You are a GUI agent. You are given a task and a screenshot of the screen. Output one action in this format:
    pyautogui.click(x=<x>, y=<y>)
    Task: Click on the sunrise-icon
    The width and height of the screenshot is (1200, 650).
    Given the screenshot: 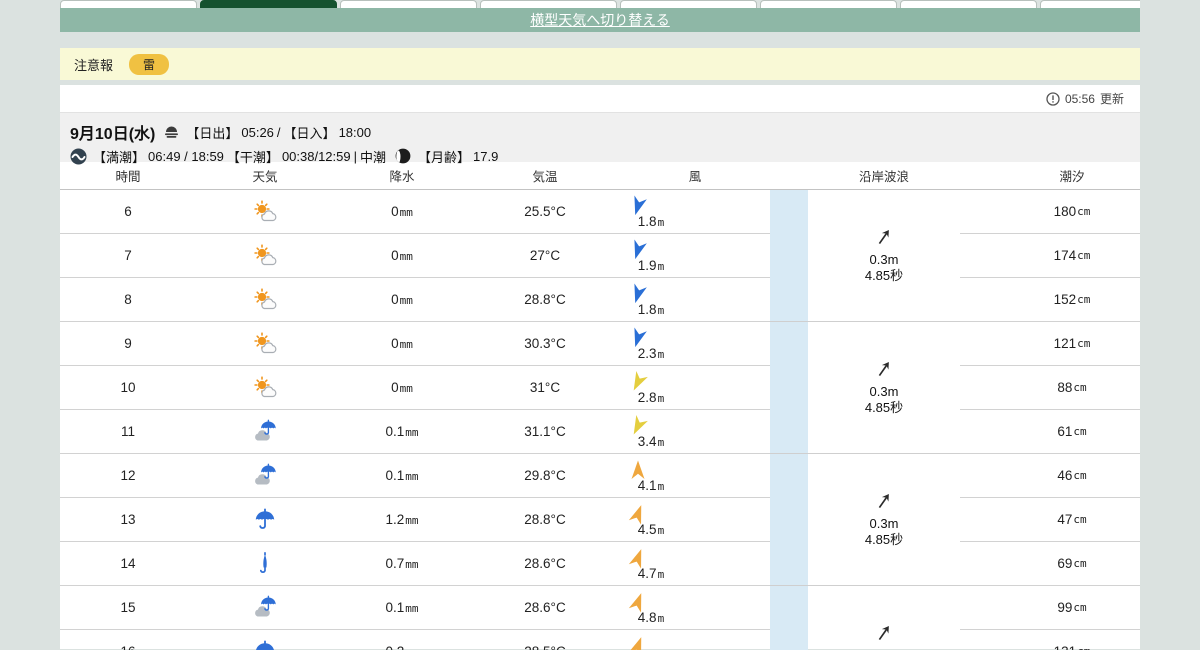 What is the action you would take?
    pyautogui.click(x=171, y=132)
    